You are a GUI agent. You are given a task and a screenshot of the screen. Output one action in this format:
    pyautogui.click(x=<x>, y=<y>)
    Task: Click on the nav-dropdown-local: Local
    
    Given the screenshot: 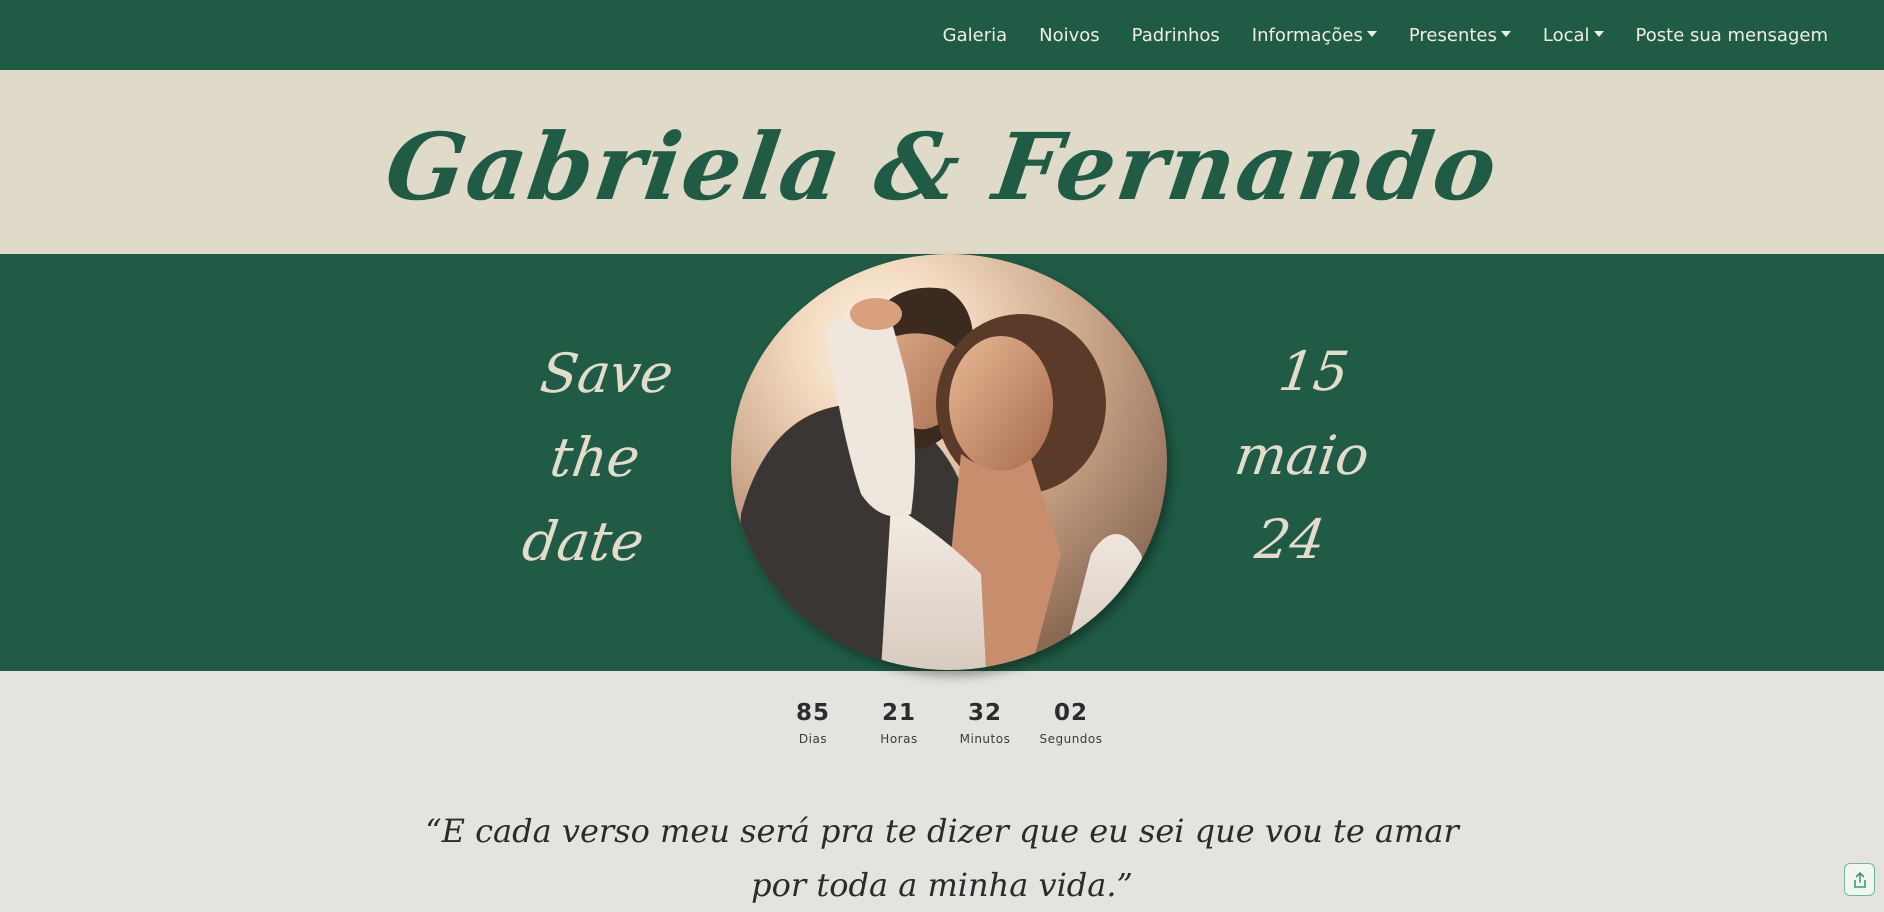 What is the action you would take?
    pyautogui.click(x=1573, y=35)
    